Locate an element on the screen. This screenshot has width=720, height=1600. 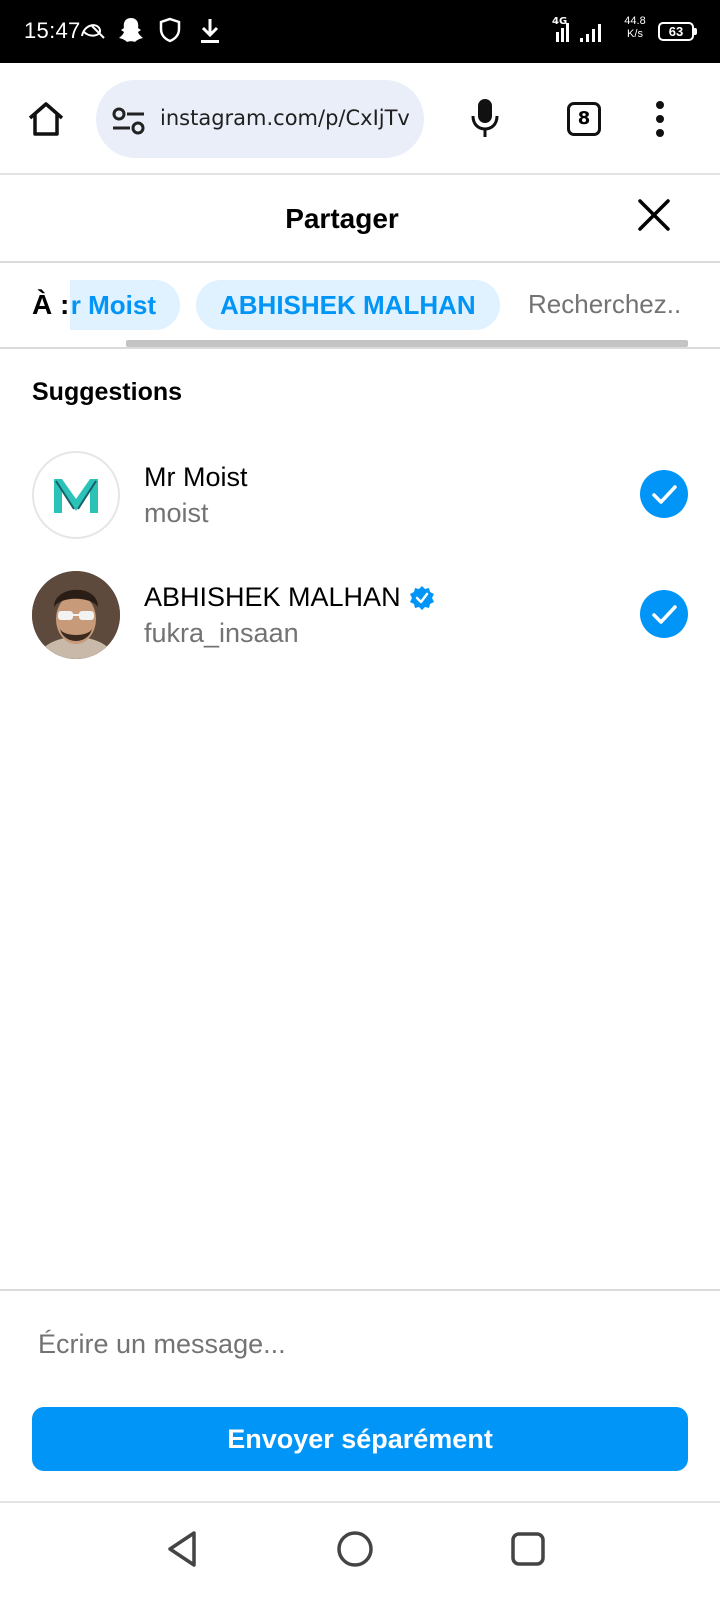
recipient-chip: ABHISHEK MALHAN is located at coordinates (348, 305).